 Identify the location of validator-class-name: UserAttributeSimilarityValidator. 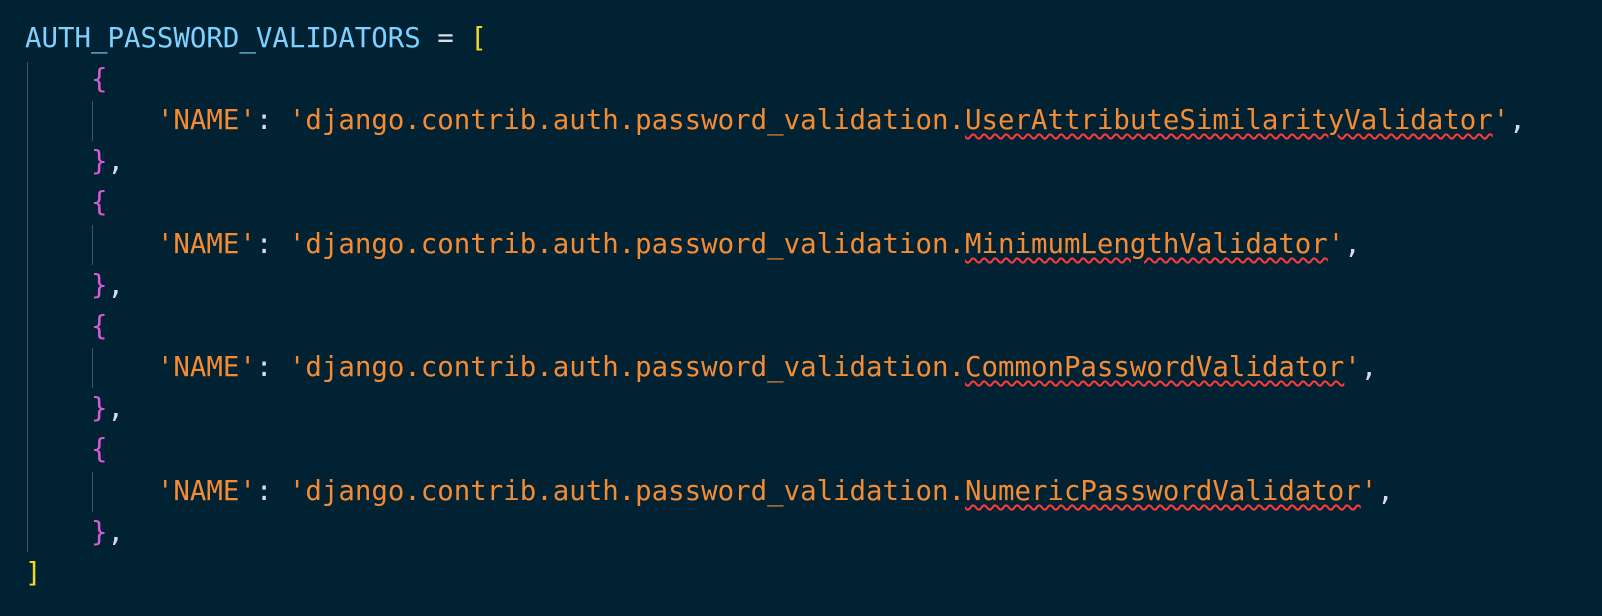
(1229, 120).